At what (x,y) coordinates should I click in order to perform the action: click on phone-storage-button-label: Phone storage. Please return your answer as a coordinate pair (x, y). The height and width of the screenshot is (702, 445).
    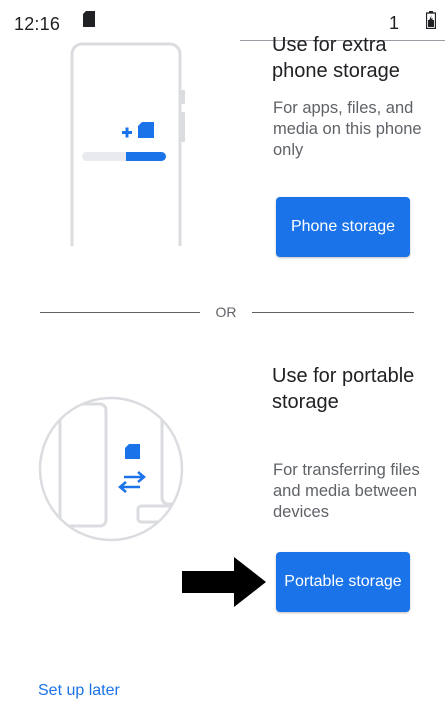
    Looking at the image, I should click on (343, 226).